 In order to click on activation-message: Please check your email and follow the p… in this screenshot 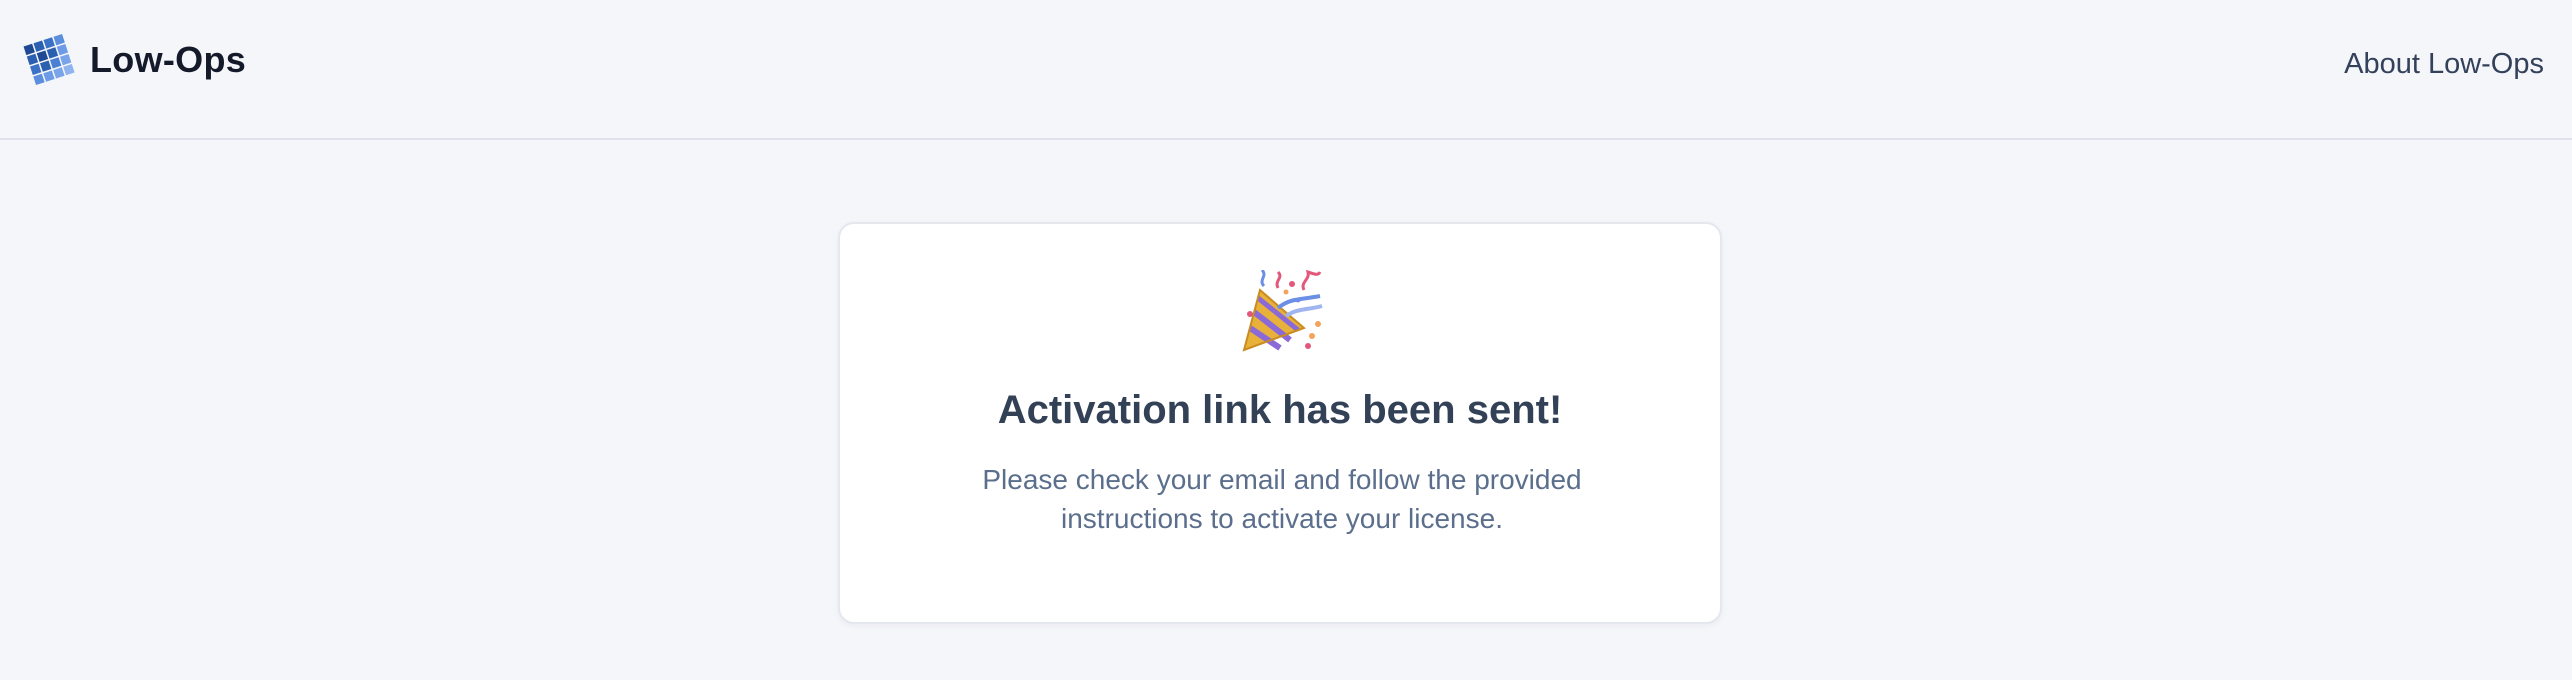, I will do `click(1282, 499)`.